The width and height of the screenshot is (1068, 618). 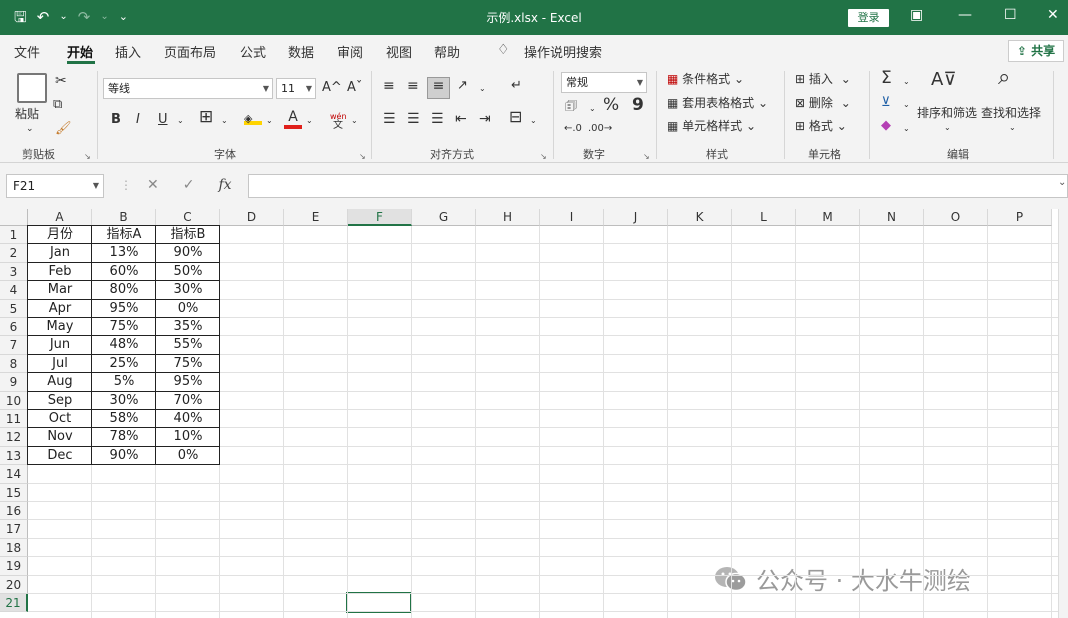 I want to click on column-header-f: F, so click(x=380, y=217).